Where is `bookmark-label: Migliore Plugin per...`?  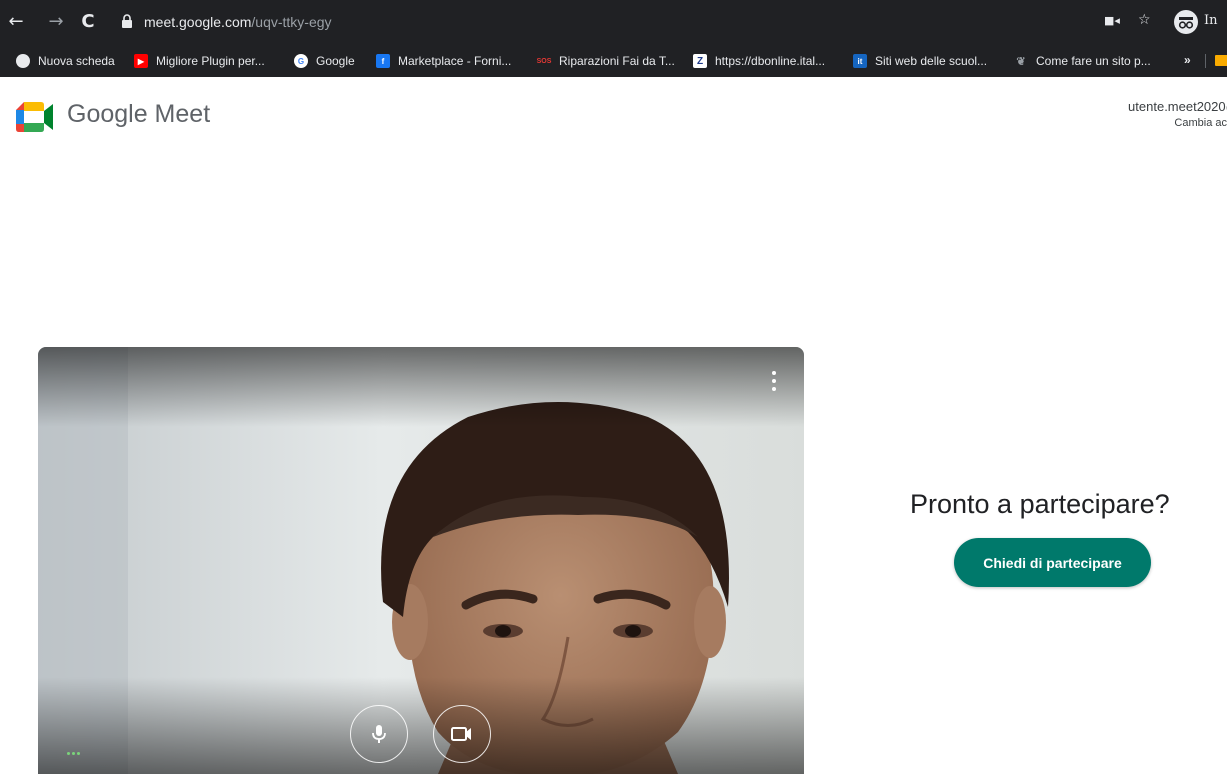 bookmark-label: Migliore Plugin per... is located at coordinates (210, 61).